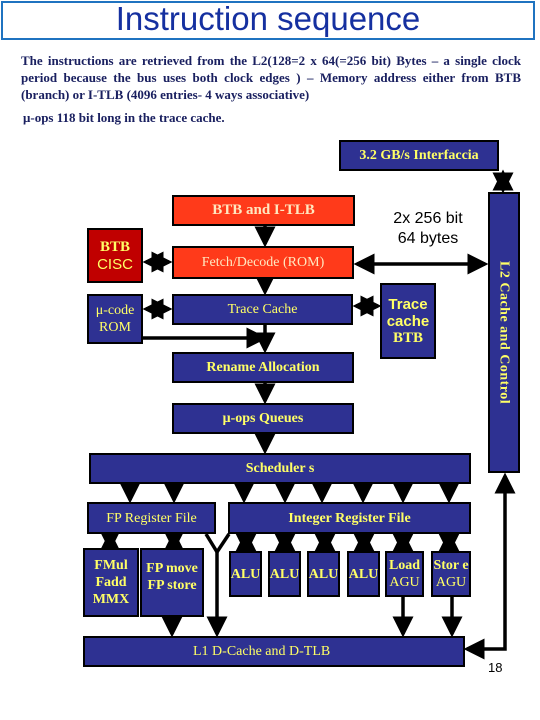 The image size is (540, 720). I want to click on ucode-rom-line2: ROM, so click(115, 327).